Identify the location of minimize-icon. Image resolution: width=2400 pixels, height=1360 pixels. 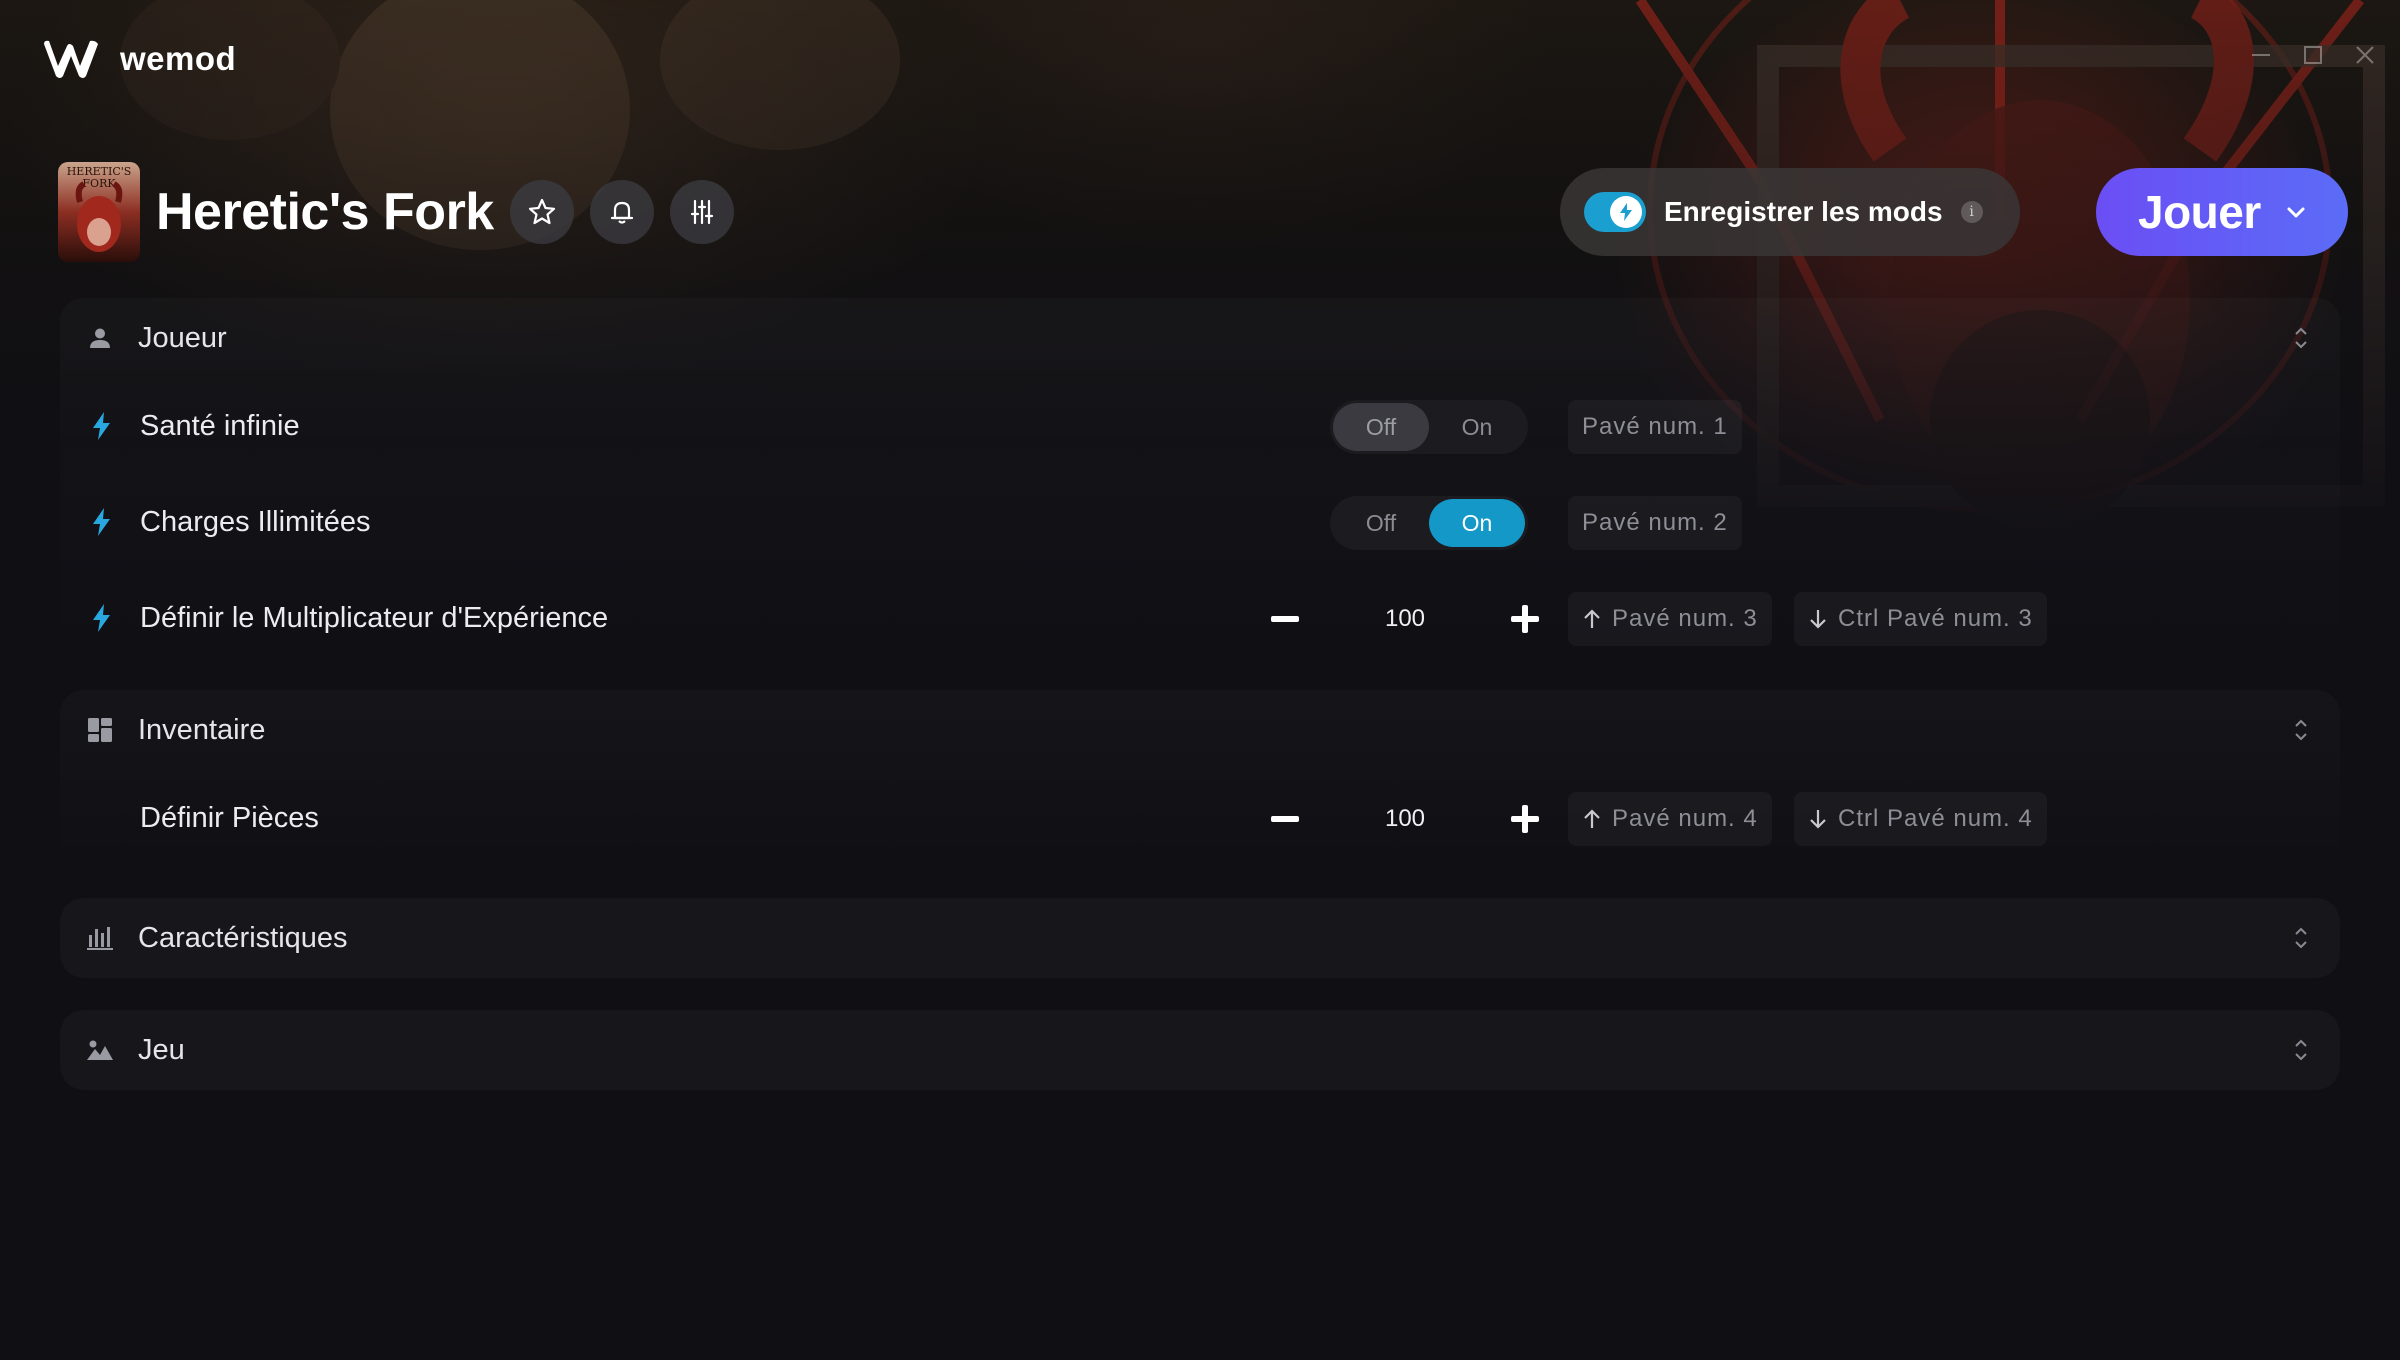
(2261, 55).